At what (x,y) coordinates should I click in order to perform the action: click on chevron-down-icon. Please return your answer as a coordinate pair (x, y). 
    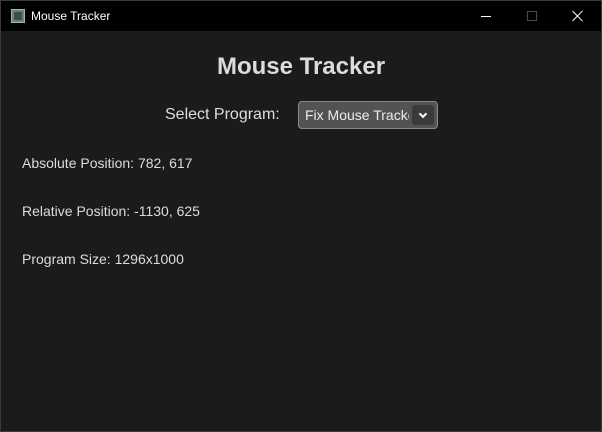
    Looking at the image, I should click on (423, 113).